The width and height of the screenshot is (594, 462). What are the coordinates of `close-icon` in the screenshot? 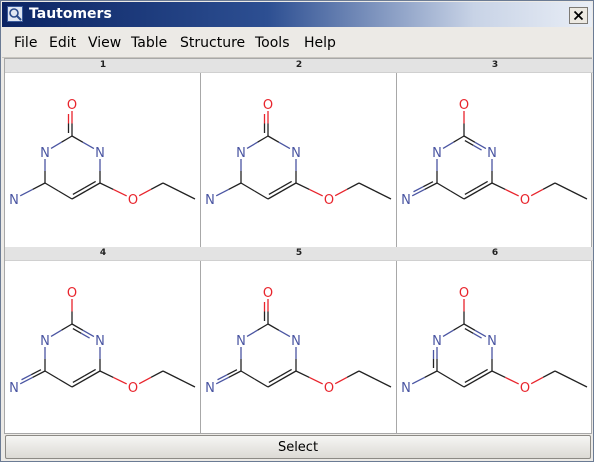 It's located at (578, 15).